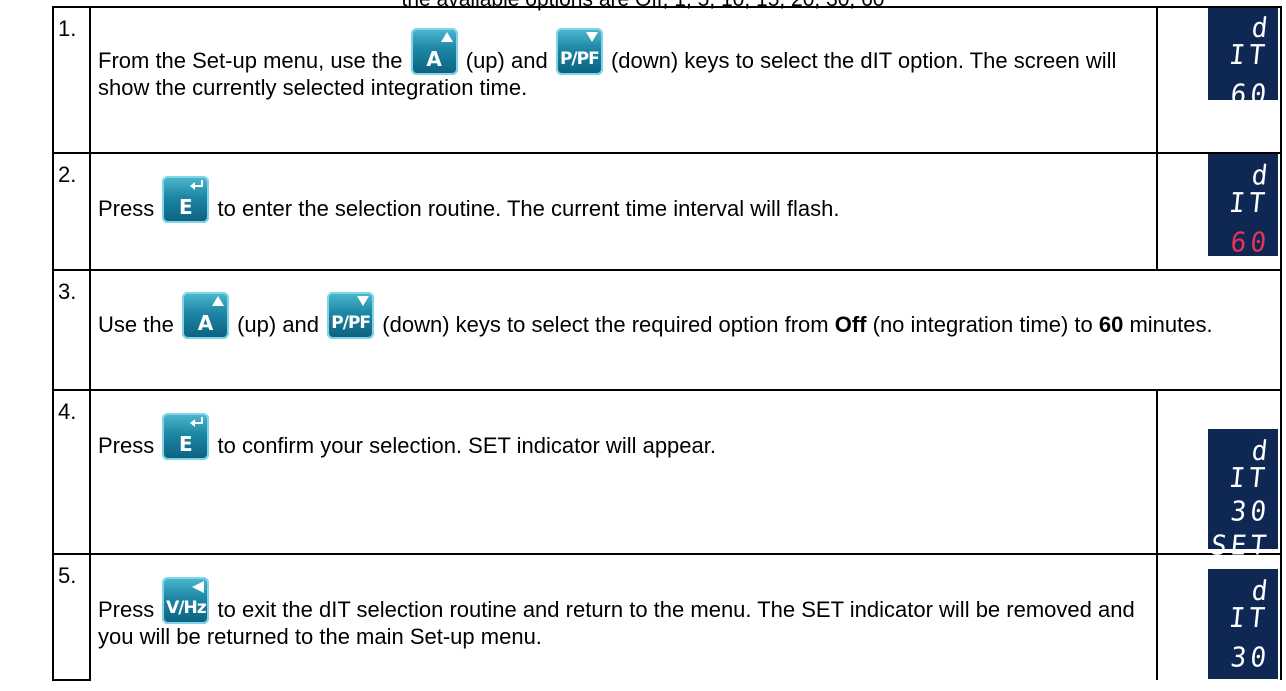 This screenshot has width=1286, height=691. What do you see at coordinates (71, 472) in the screenshot?
I see `step-number: 4.` at bounding box center [71, 472].